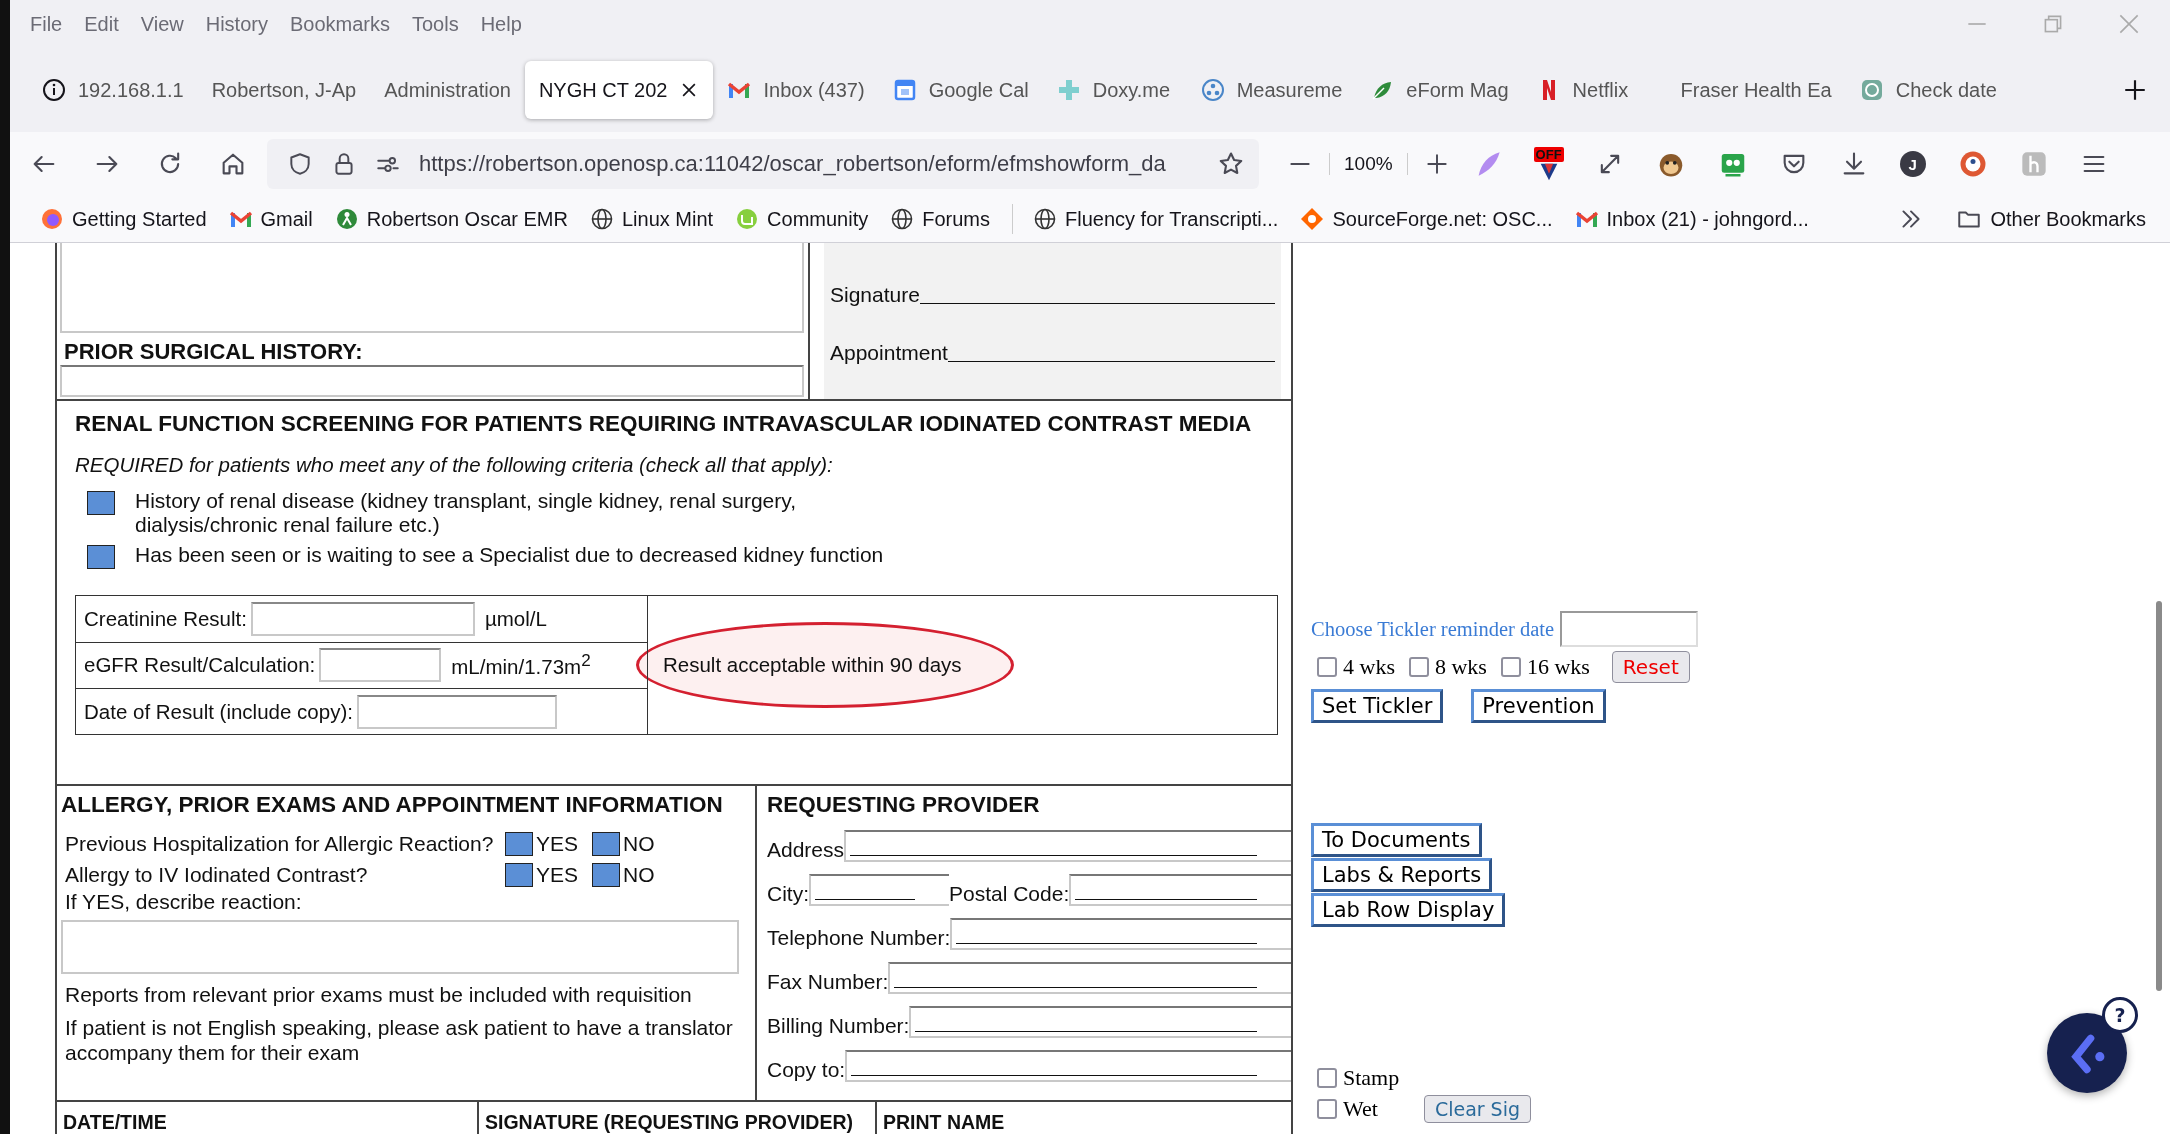 The image size is (2170, 1134). What do you see at coordinates (904, 90) in the screenshot?
I see `calendar-icon` at bounding box center [904, 90].